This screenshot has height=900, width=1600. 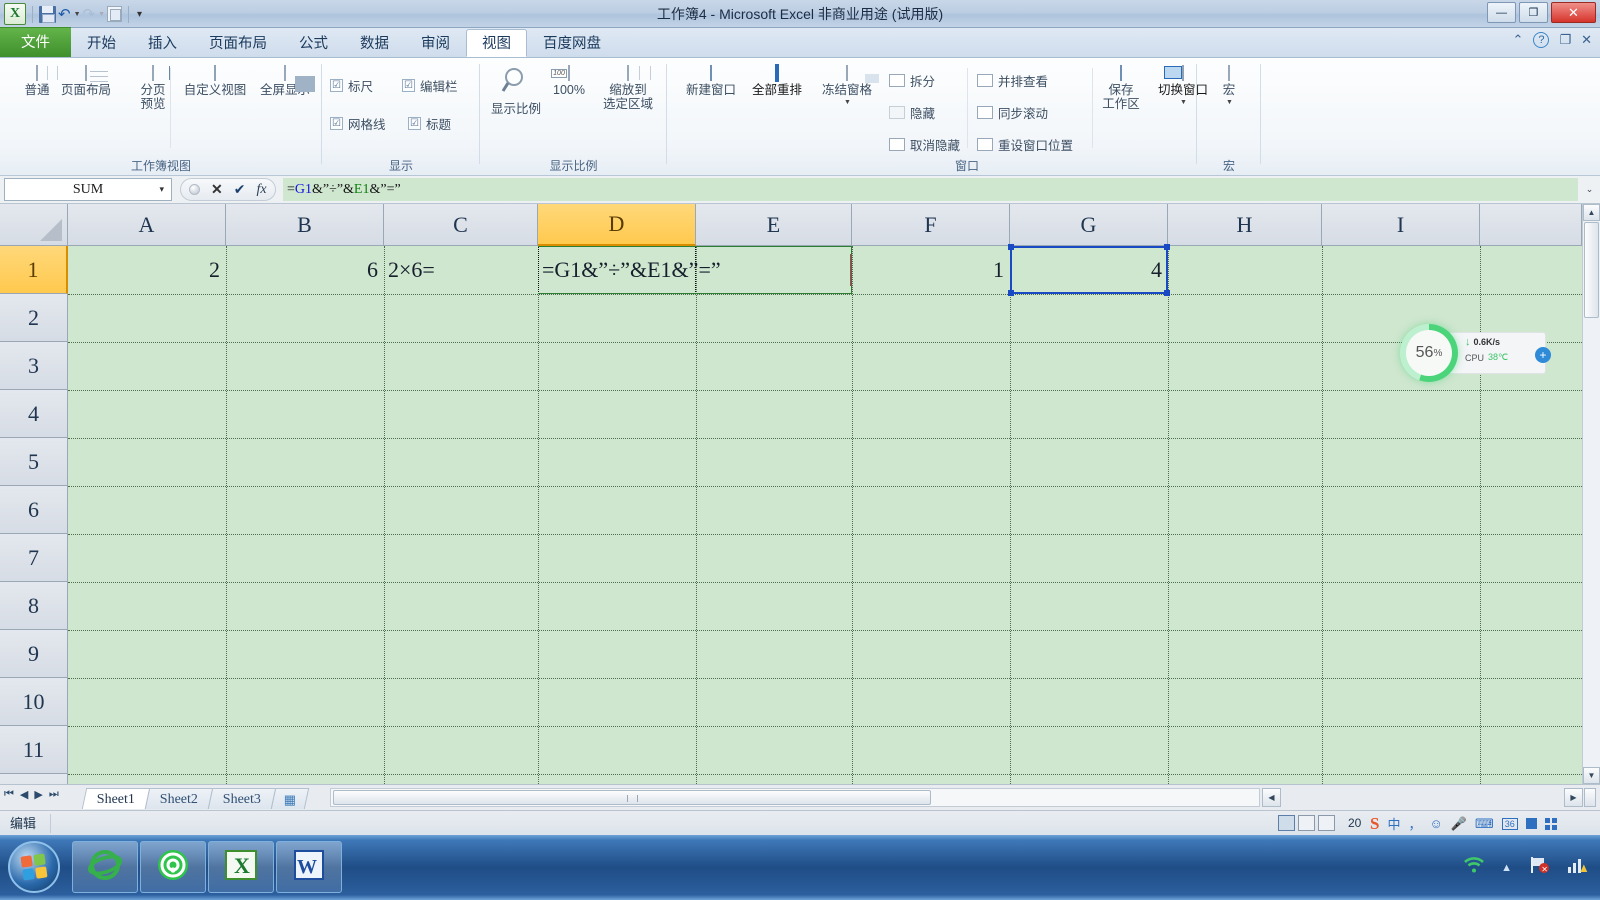 I want to click on cell-f1: 1, so click(x=931, y=270).